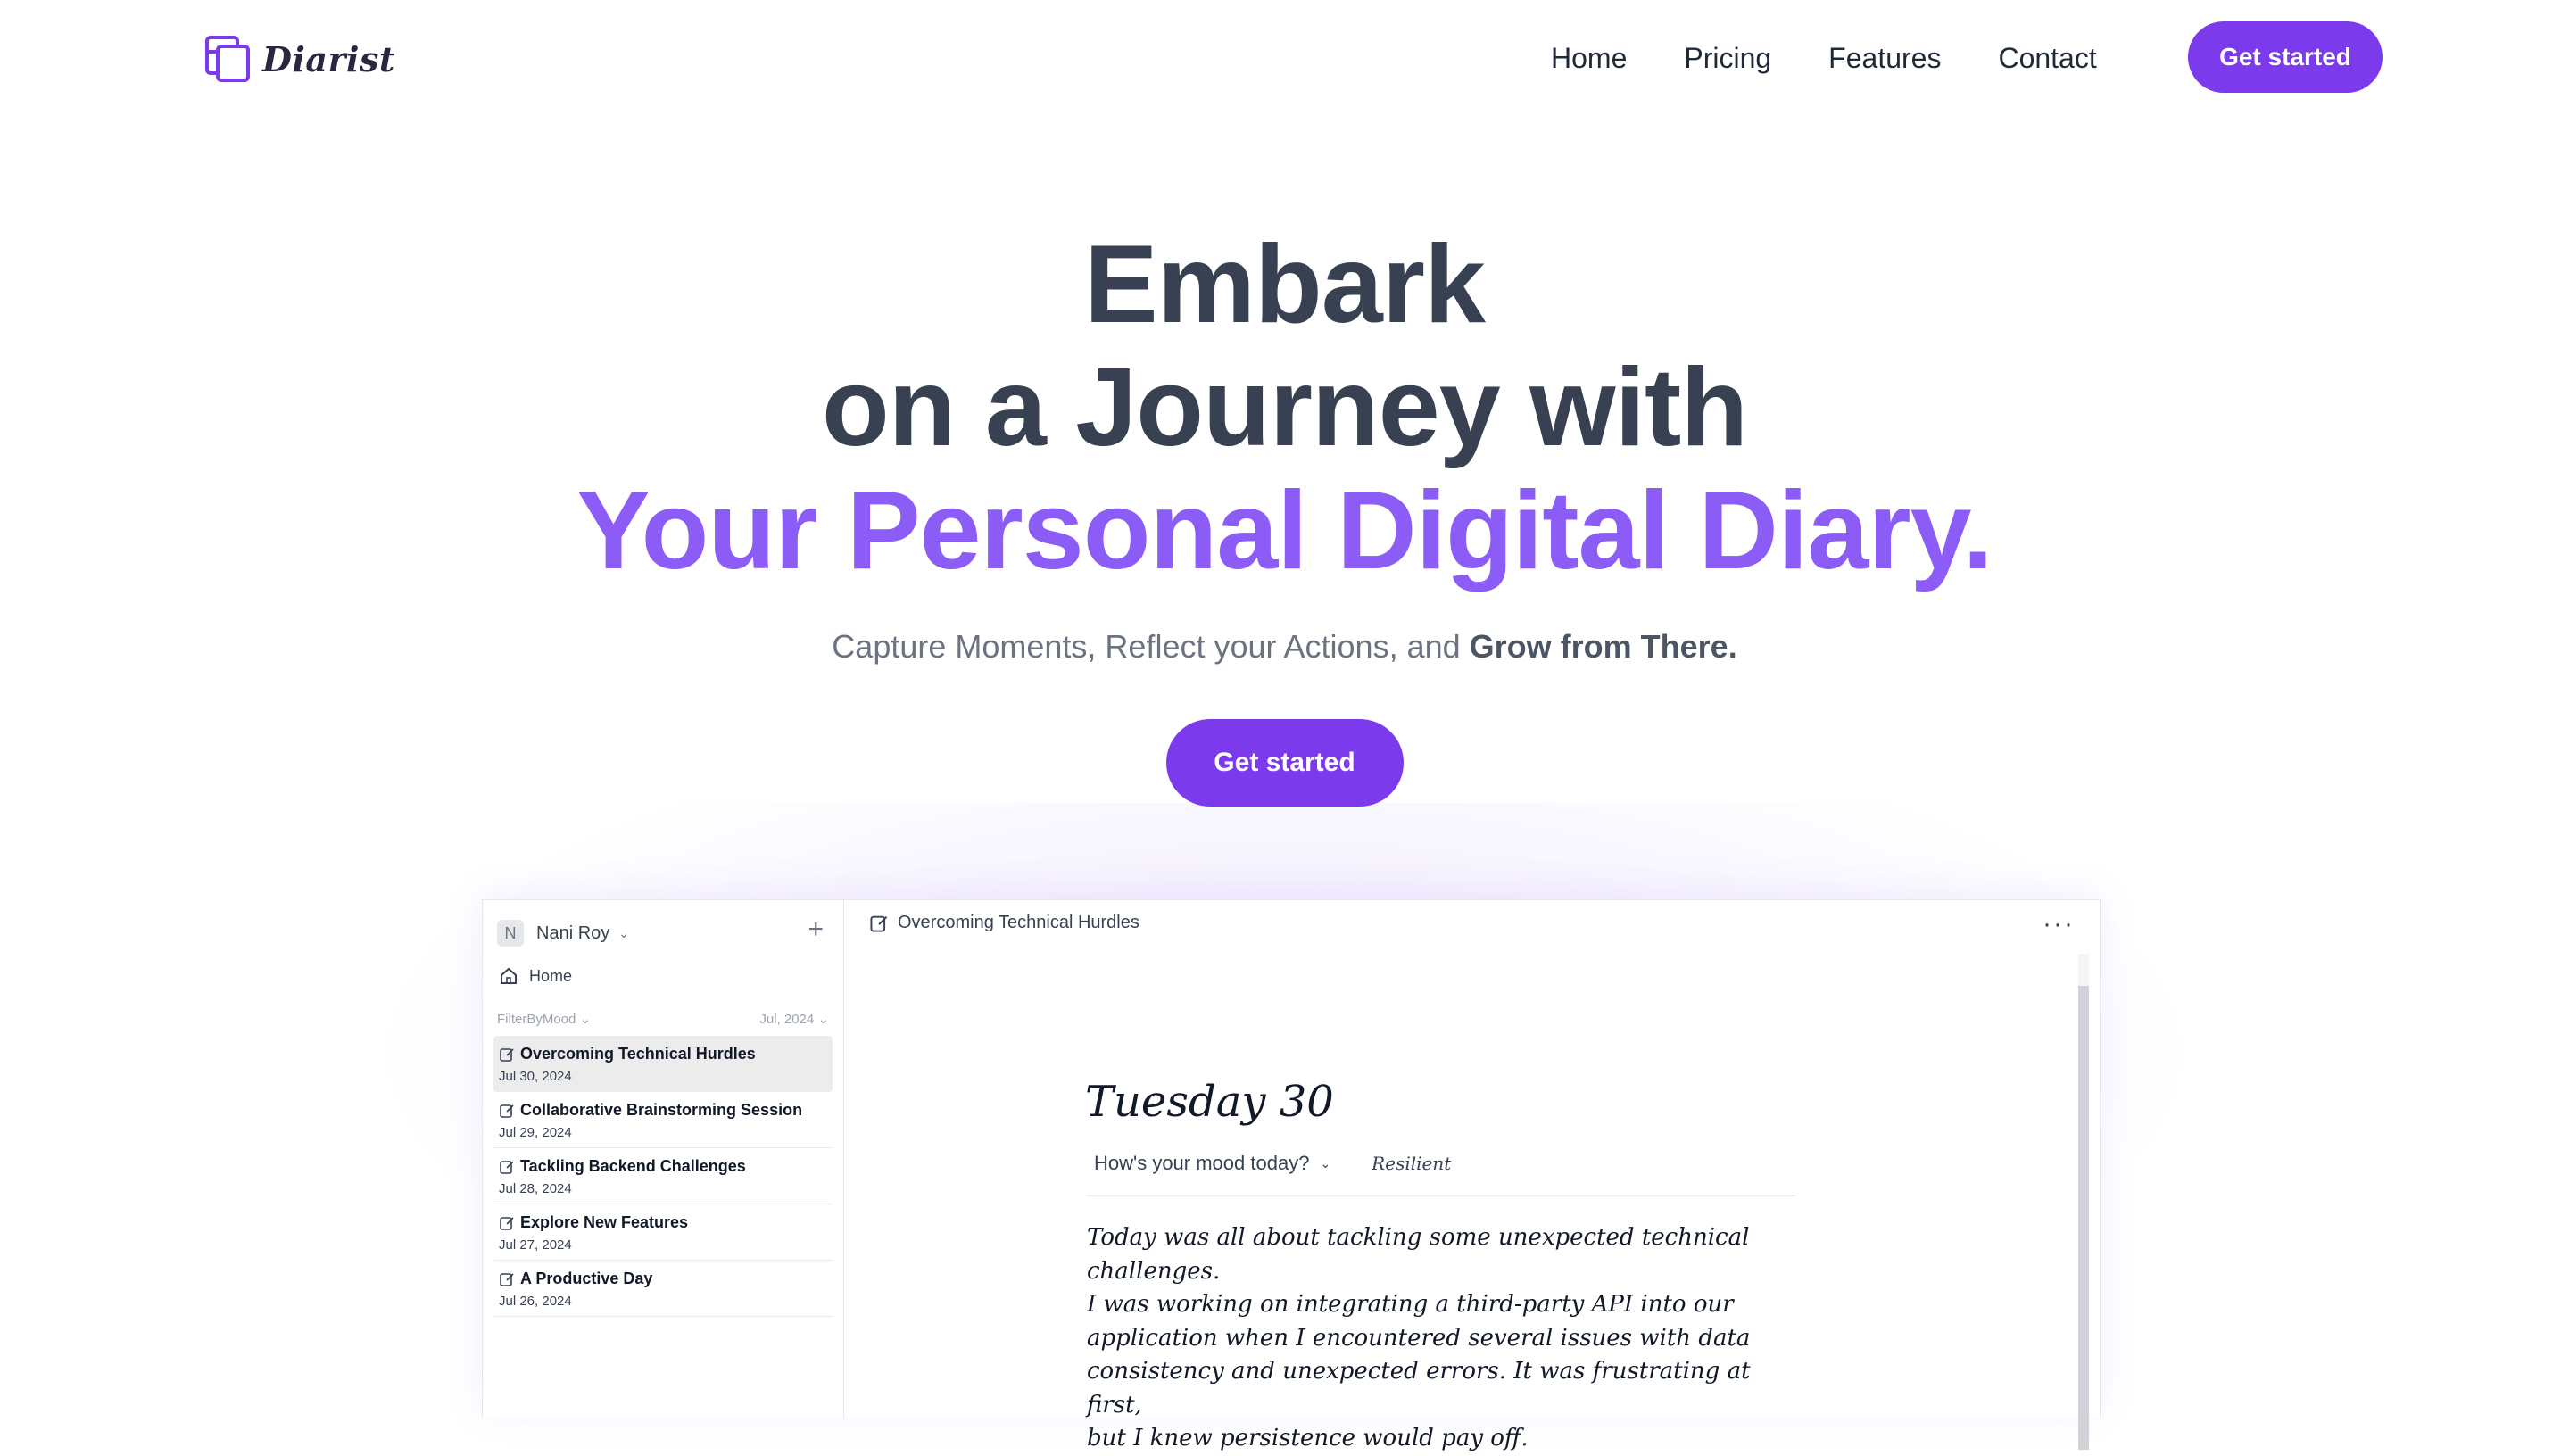 This screenshot has width=2569, height=1456. Describe the element at coordinates (1202, 1163) in the screenshot. I see `mood-question: How's your mood today?` at that location.